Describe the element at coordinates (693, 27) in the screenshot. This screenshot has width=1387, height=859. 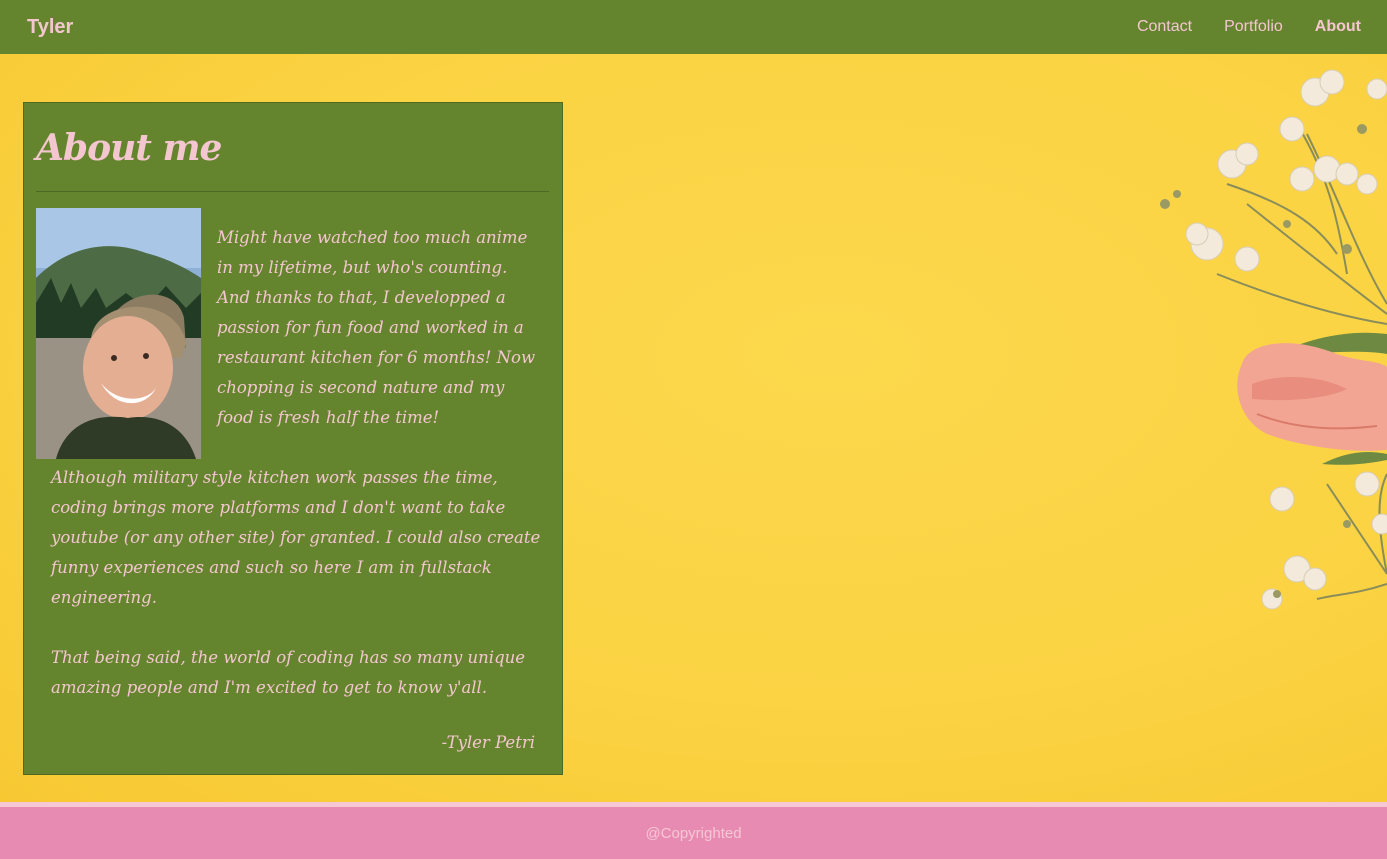
I see `top-navbar: Tyler Contact Portfolio About` at that location.